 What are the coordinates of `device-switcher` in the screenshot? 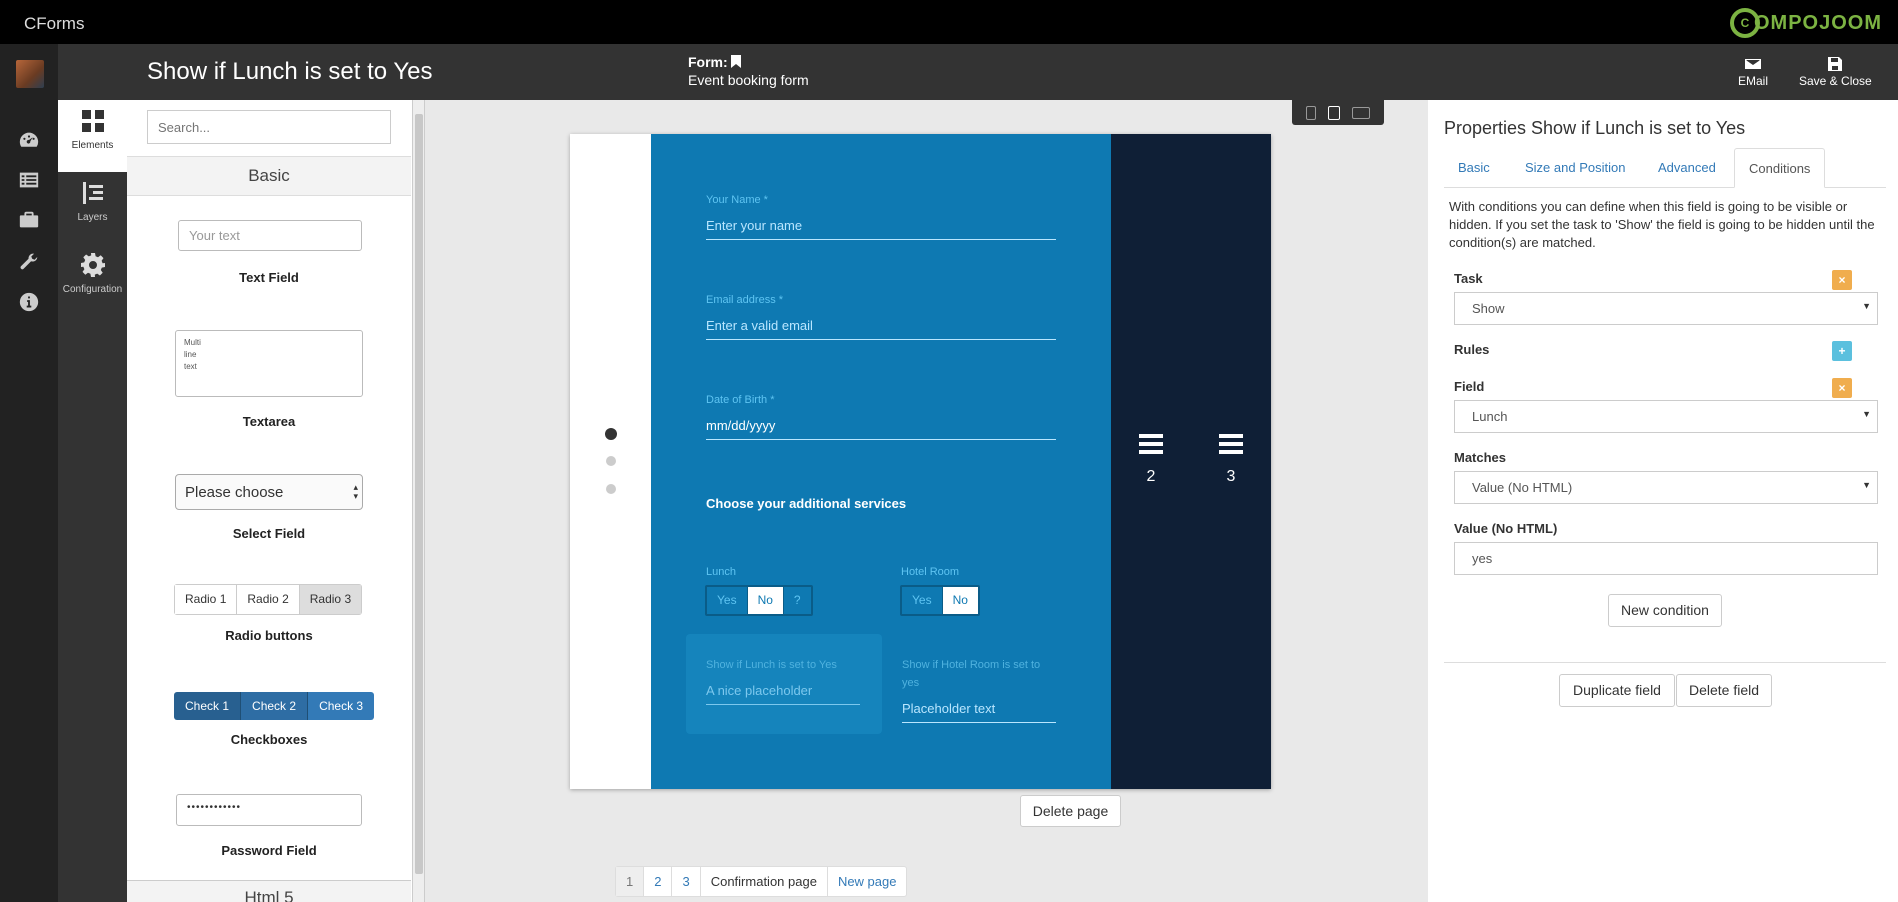 It's located at (1338, 112).